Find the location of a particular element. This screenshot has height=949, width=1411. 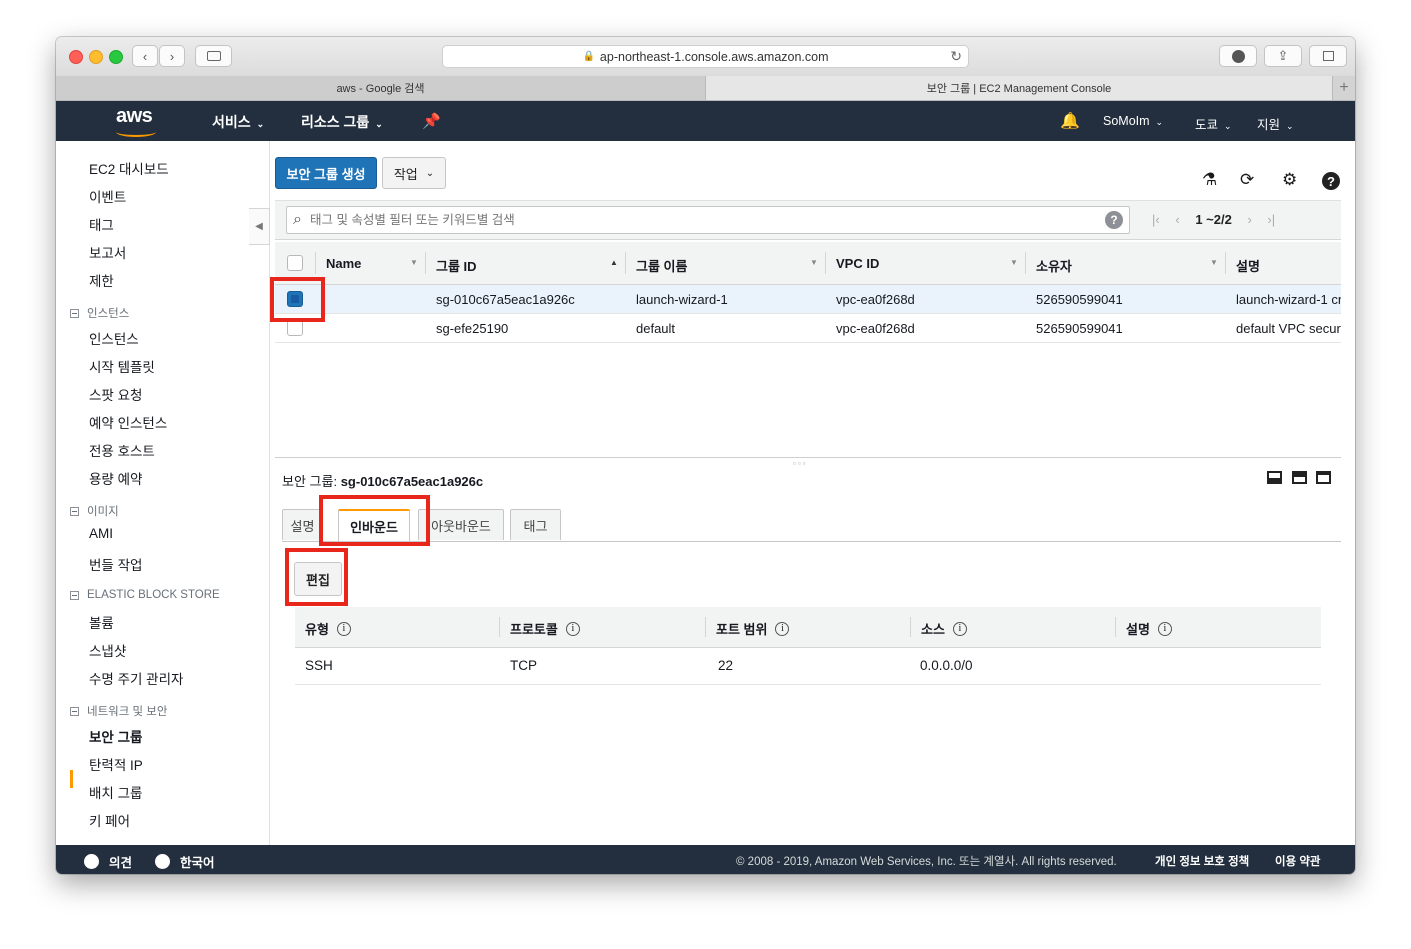

sidebar-item-lifecycle-manager: 수명 주기 관리자 is located at coordinates (136, 678).